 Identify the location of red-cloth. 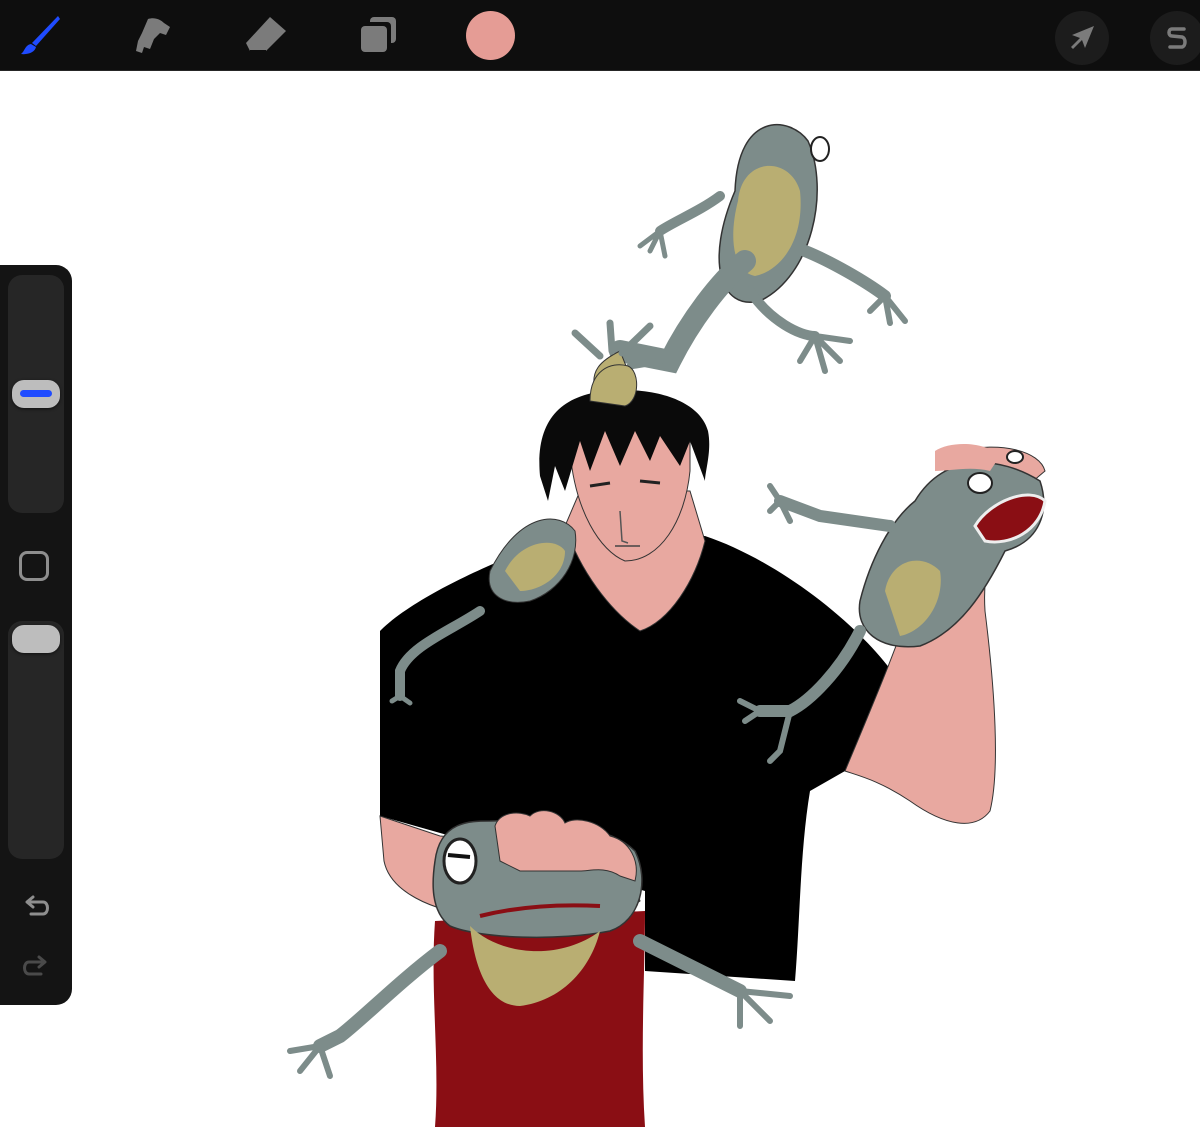
(539, 1019).